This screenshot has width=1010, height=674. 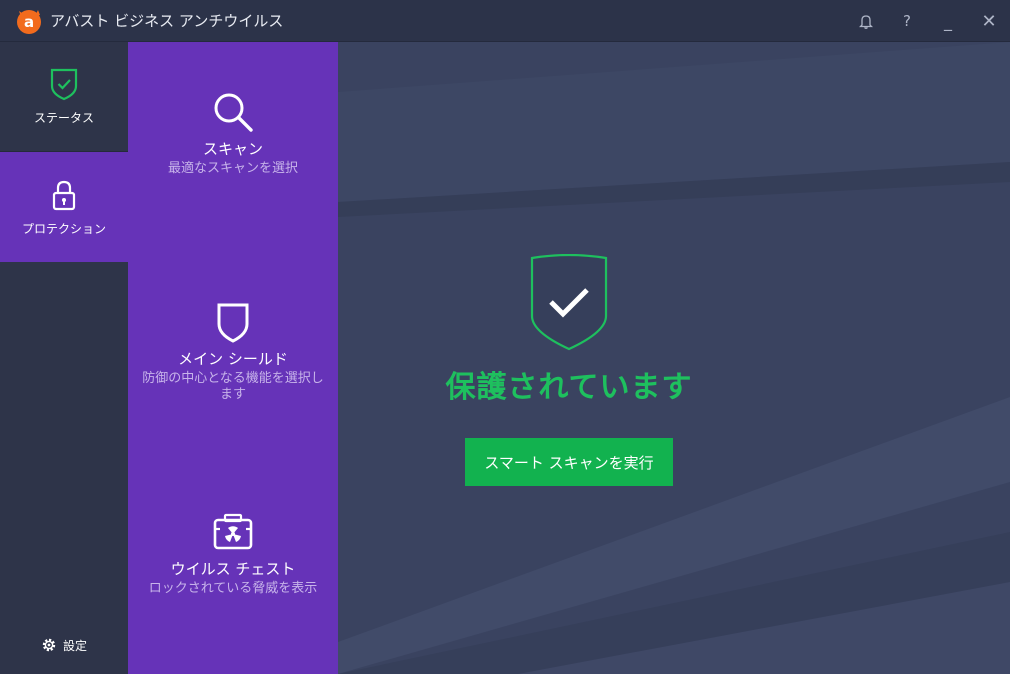 I want to click on nav-item-protection: プロテクション, so click(x=64, y=207).